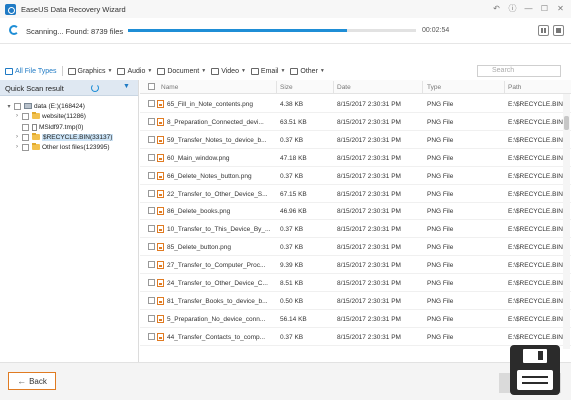 Image resolution: width=571 pixels, height=400 pixels. What do you see at coordinates (110, 71) in the screenshot?
I see `dropdown-caret-icon: ▼` at bounding box center [110, 71].